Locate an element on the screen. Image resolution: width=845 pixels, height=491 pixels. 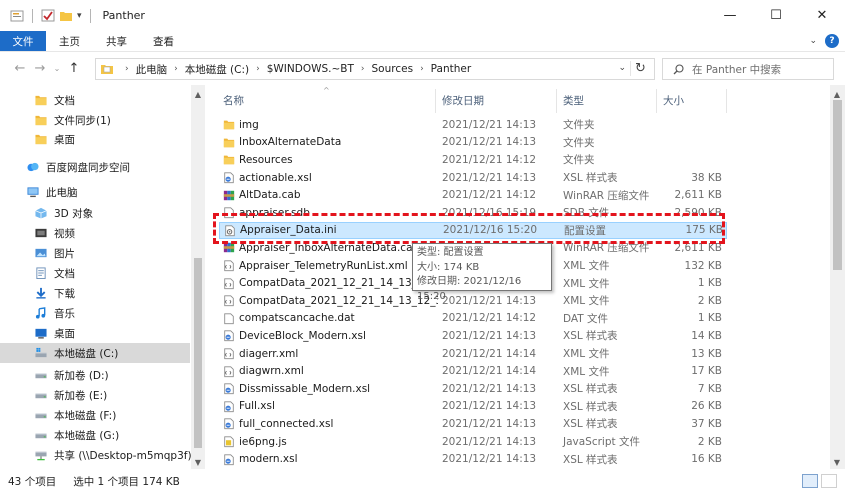
properties-icon is located at coordinates (17, 15).